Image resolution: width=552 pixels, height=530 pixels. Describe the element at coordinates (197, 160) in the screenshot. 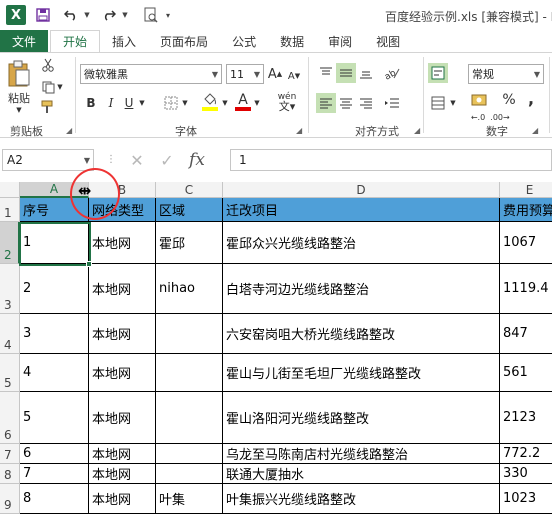

I see `insert-function-icon: fx` at that location.